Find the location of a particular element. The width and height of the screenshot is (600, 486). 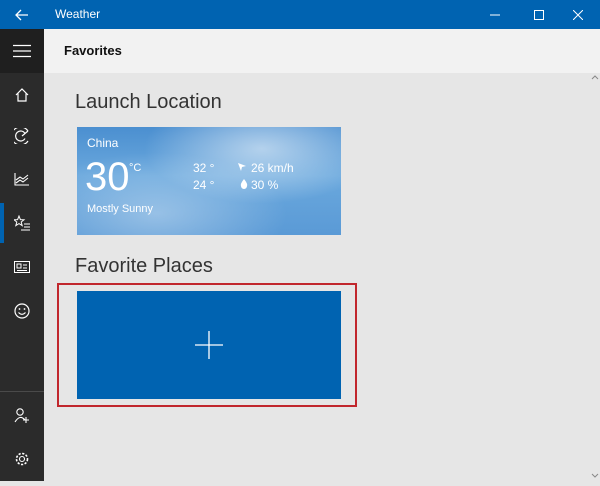

title-bar: Weather is located at coordinates (300, 14).